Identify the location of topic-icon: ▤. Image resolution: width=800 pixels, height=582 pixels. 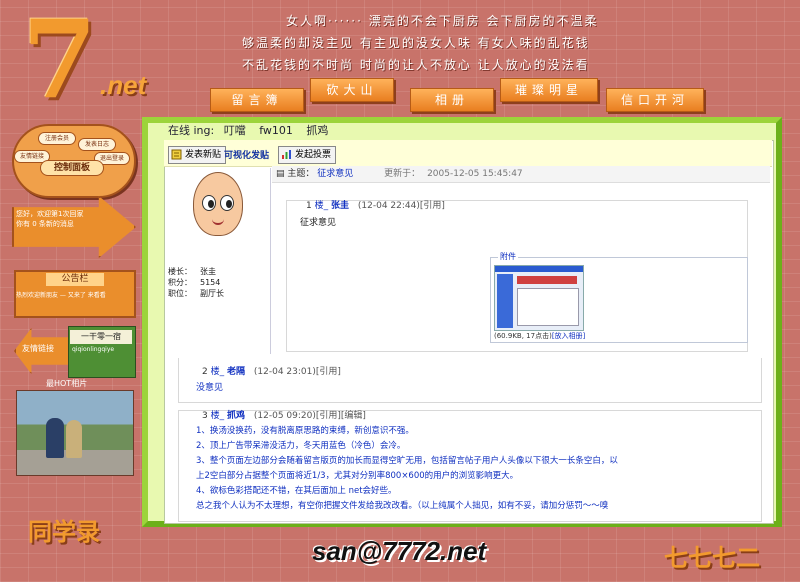
(280, 174).